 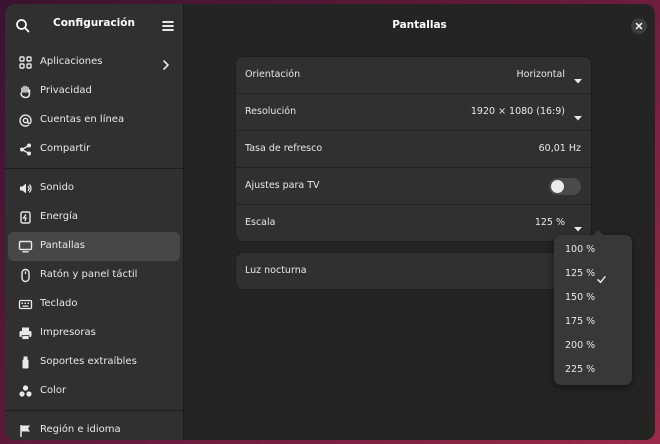 I want to click on close-button, so click(x=639, y=26).